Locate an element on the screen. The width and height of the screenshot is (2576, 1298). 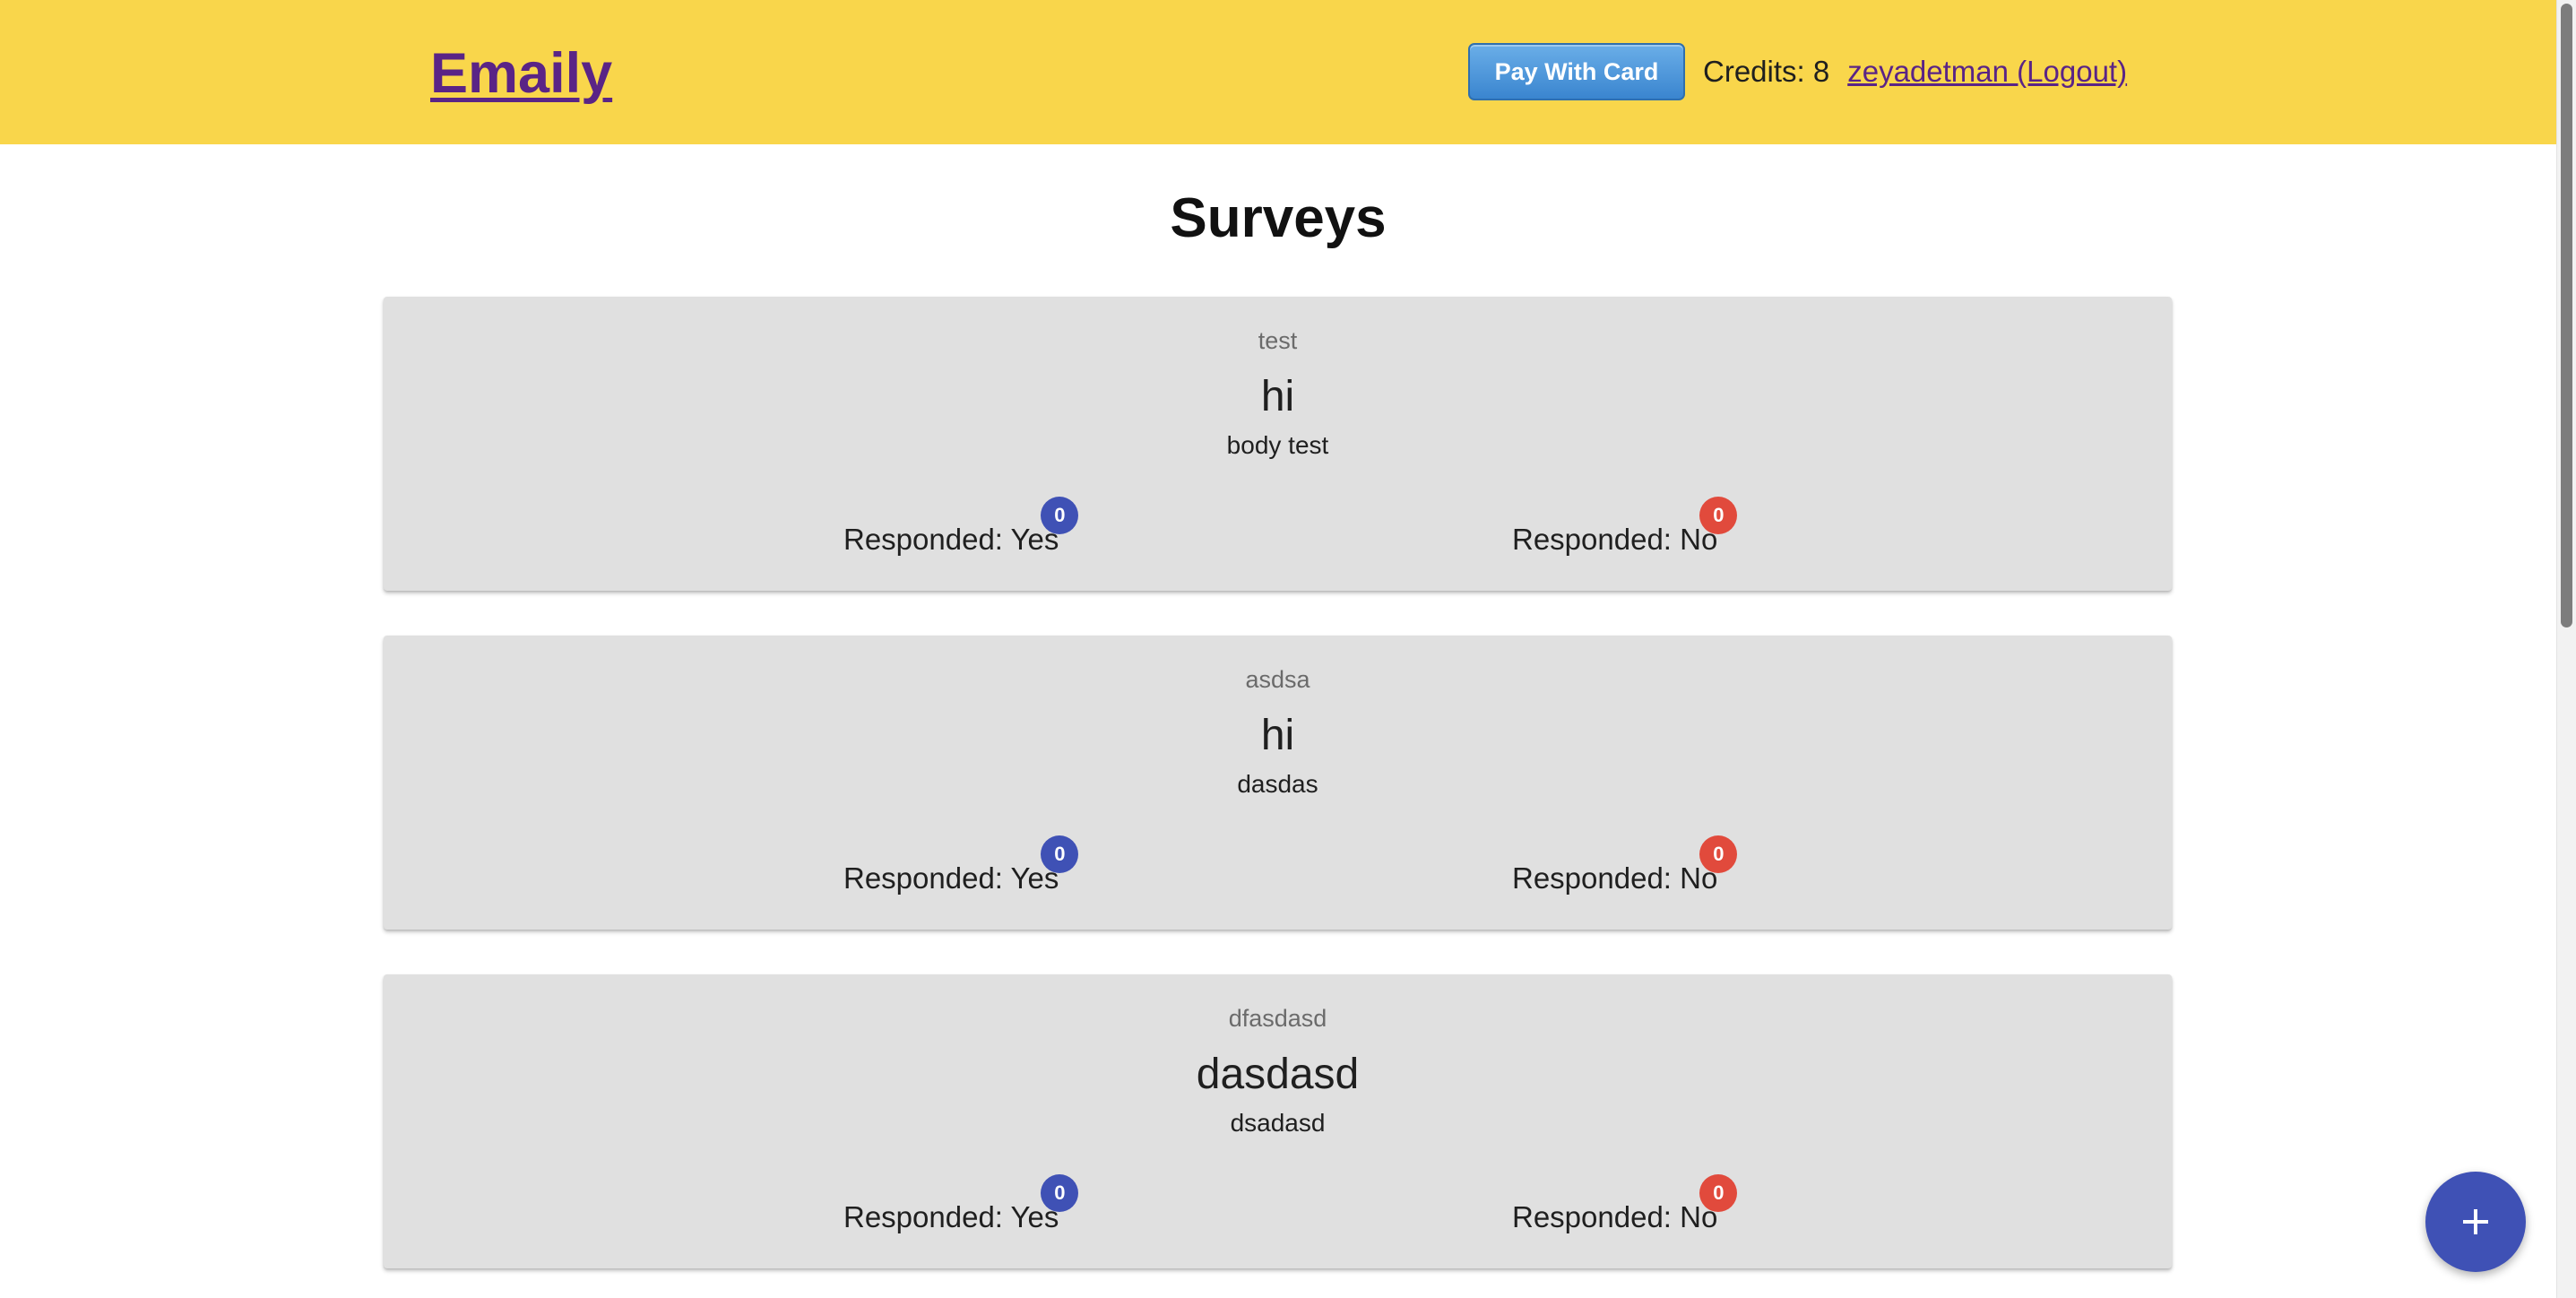
survey-body: dasdas is located at coordinates (1277, 784).